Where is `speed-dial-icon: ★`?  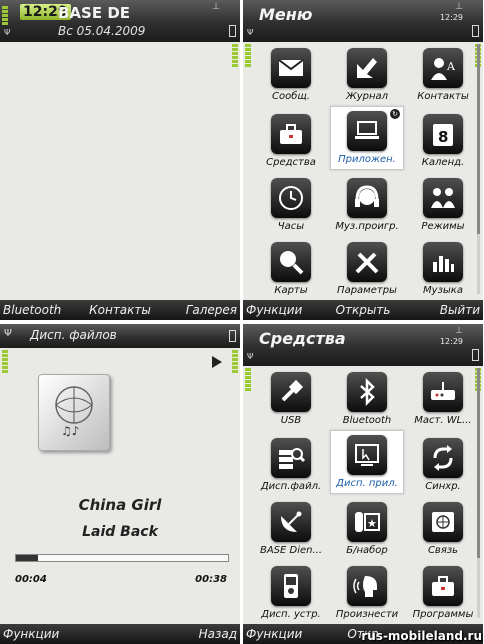 speed-dial-icon: ★ is located at coordinates (367, 522).